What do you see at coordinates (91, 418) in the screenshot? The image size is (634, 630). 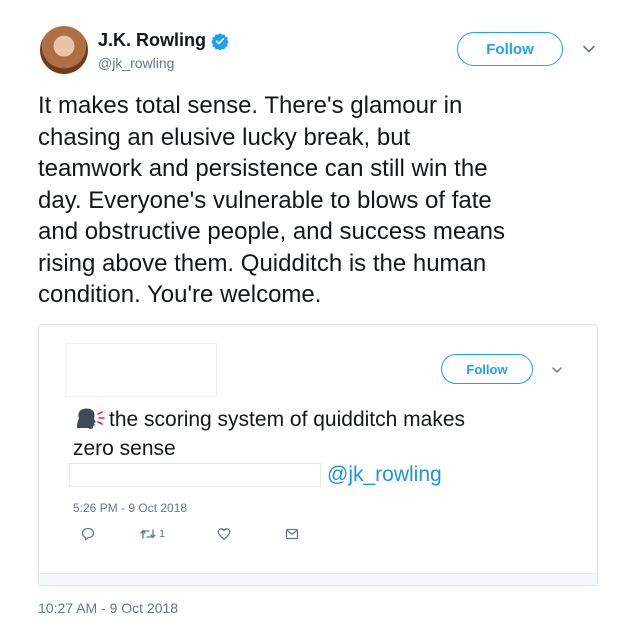 I see `speaking-head-icon` at bounding box center [91, 418].